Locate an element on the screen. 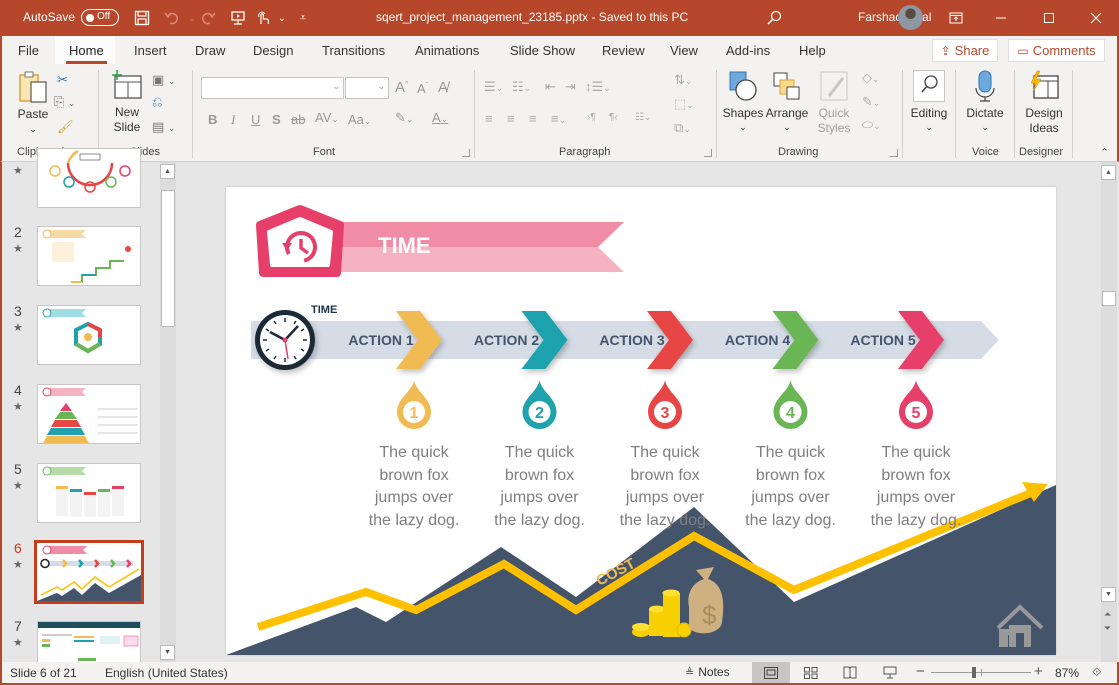 This screenshot has height=685, width=1119. shape-fill-icon: ◇⌄ is located at coordinates (871, 78).